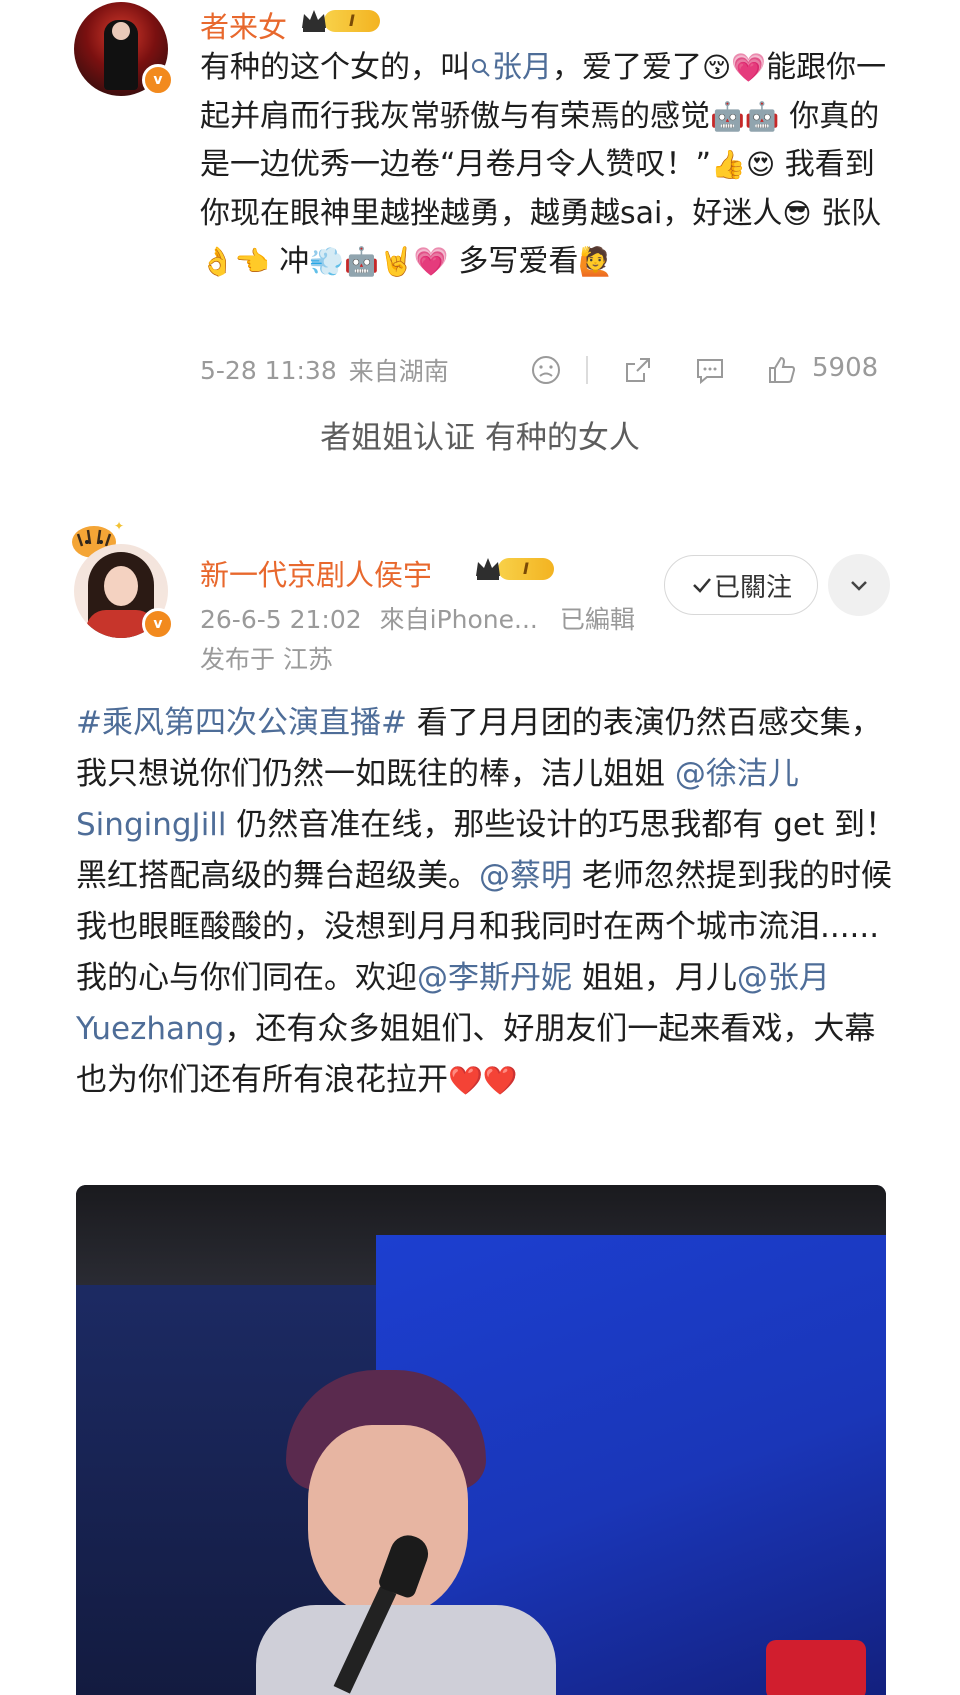  I want to click on comment-source: 来自湖南, so click(398, 371).